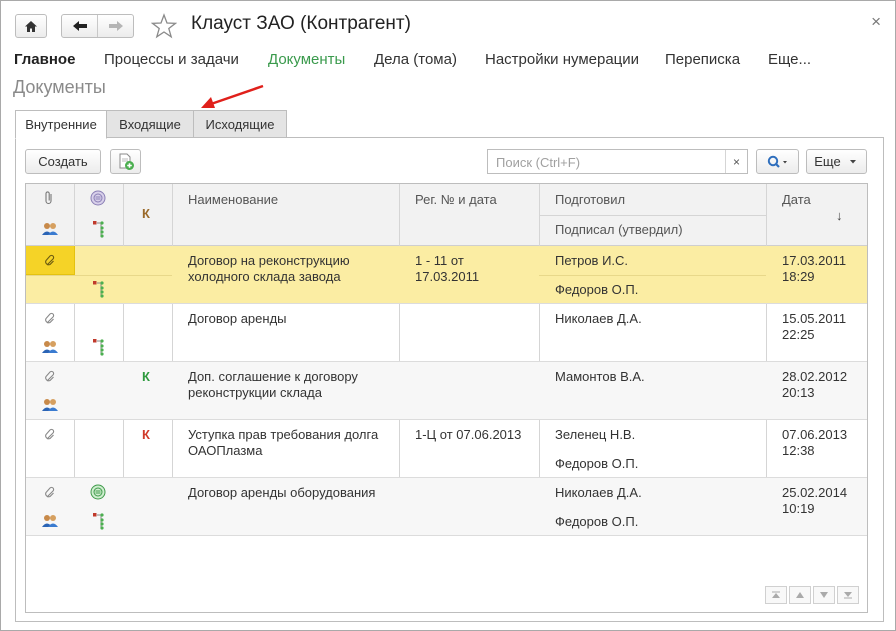 Image resolution: width=896 pixels, height=631 pixels. Describe the element at coordinates (98, 492) in the screenshot. I see `approved-status-icon` at that location.